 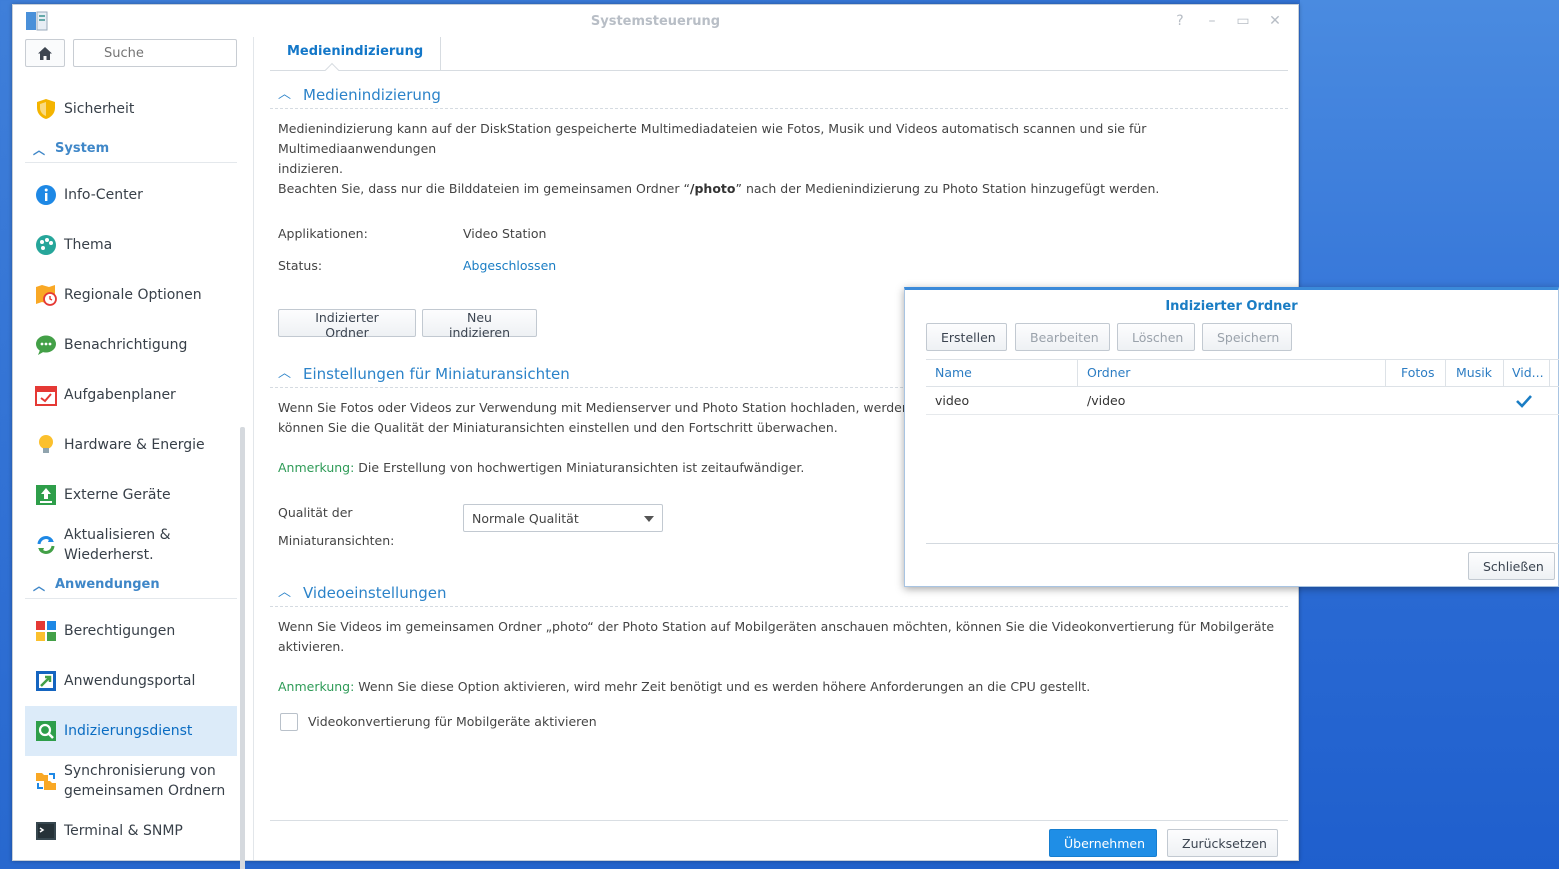 What do you see at coordinates (289, 722) in the screenshot?
I see `video-conversion-checkbox` at bounding box center [289, 722].